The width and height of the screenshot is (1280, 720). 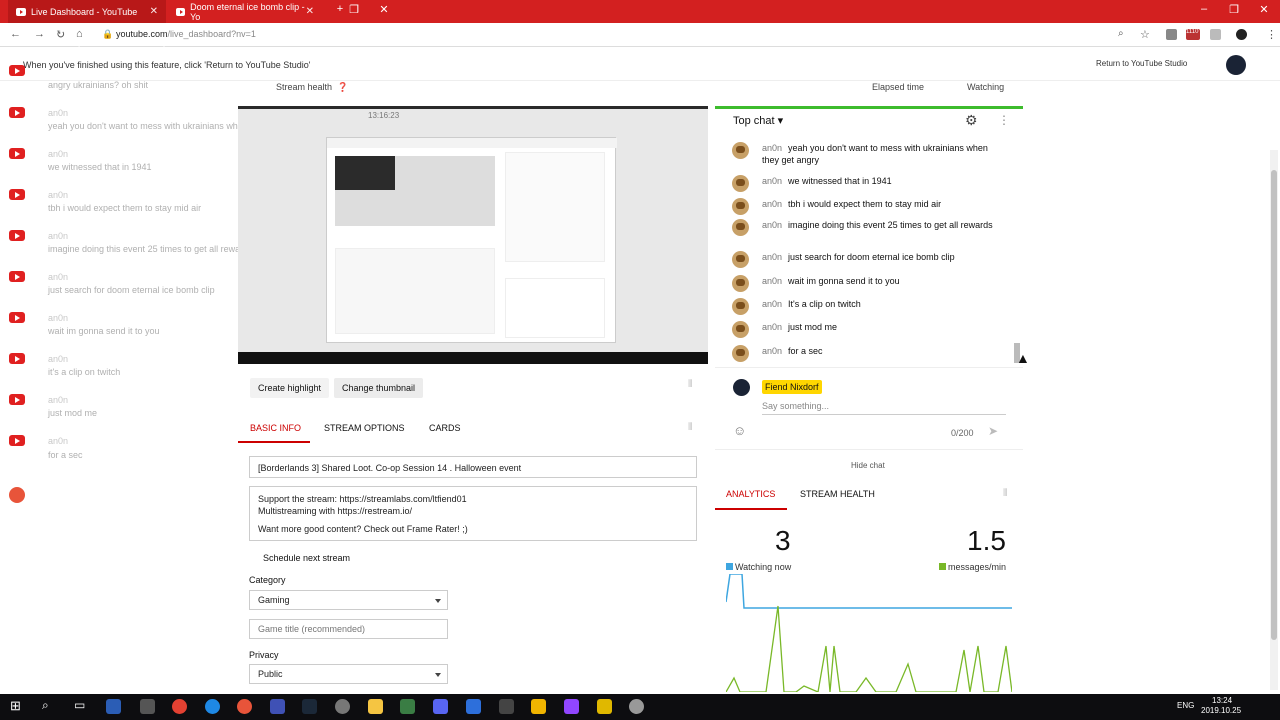 I want to click on clock-time: 13:24, so click(x=1222, y=700).